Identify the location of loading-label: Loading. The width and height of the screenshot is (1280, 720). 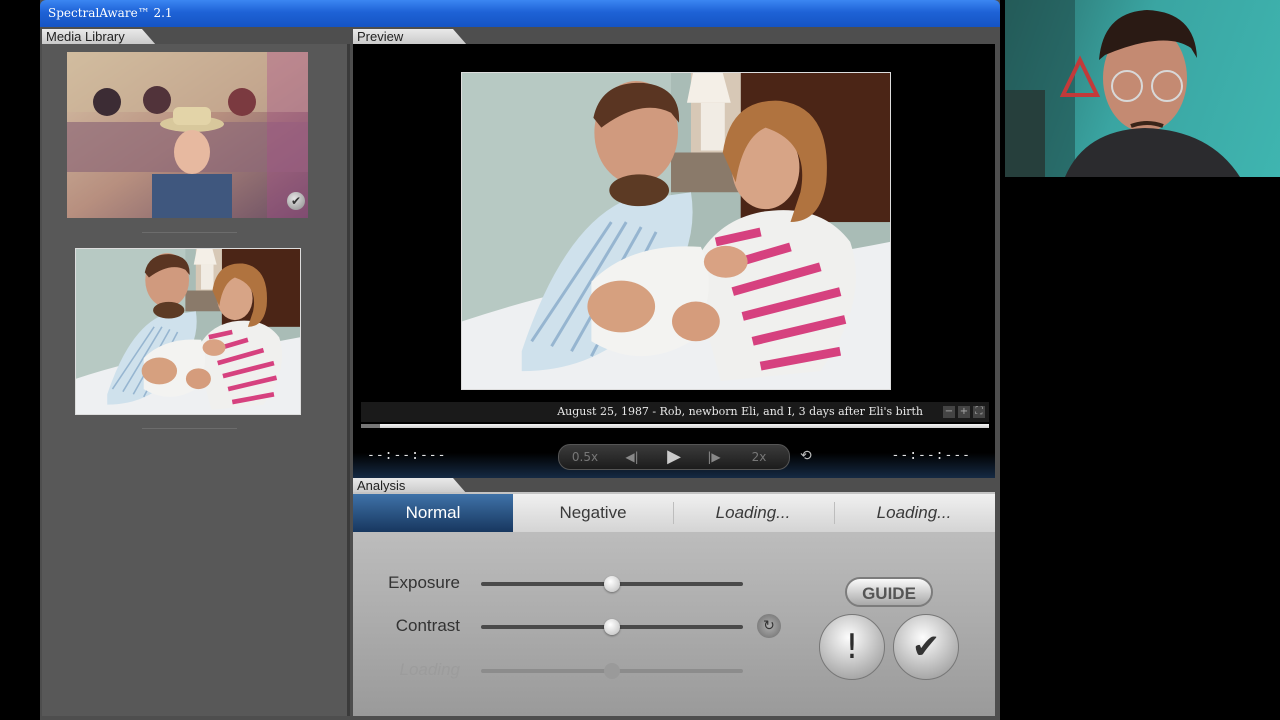
(429, 669).